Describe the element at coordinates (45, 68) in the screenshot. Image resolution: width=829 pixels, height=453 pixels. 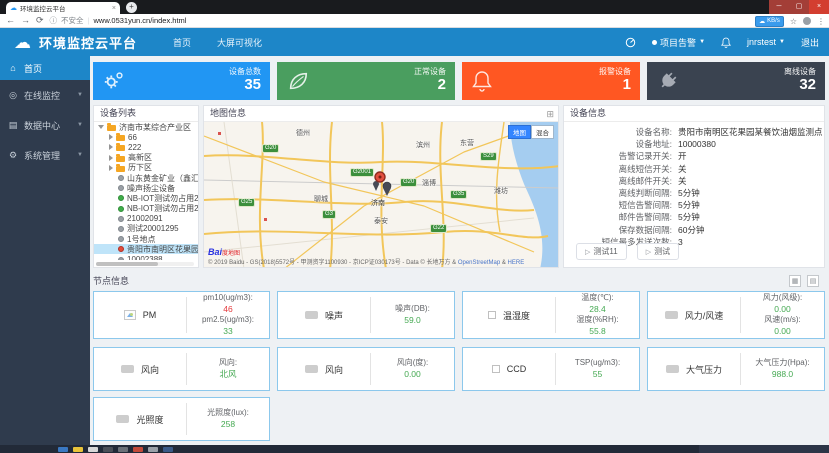
I see `sidebar-item-home: ⌂ 首页` at that location.